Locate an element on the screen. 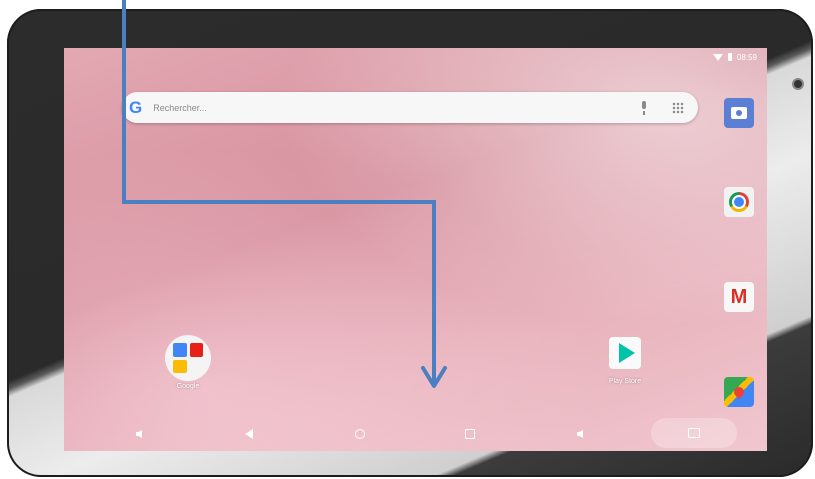 The width and height of the screenshot is (815, 479). volume-up-icon is located at coordinates (580, 434).